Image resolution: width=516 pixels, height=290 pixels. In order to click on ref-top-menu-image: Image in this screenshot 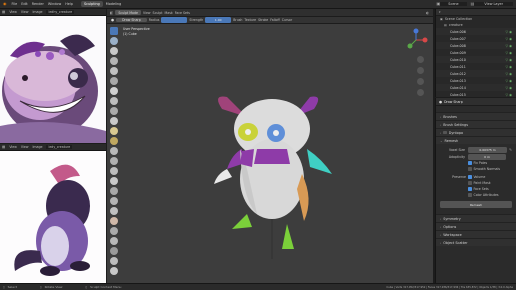, I will do `click(37, 12)`.